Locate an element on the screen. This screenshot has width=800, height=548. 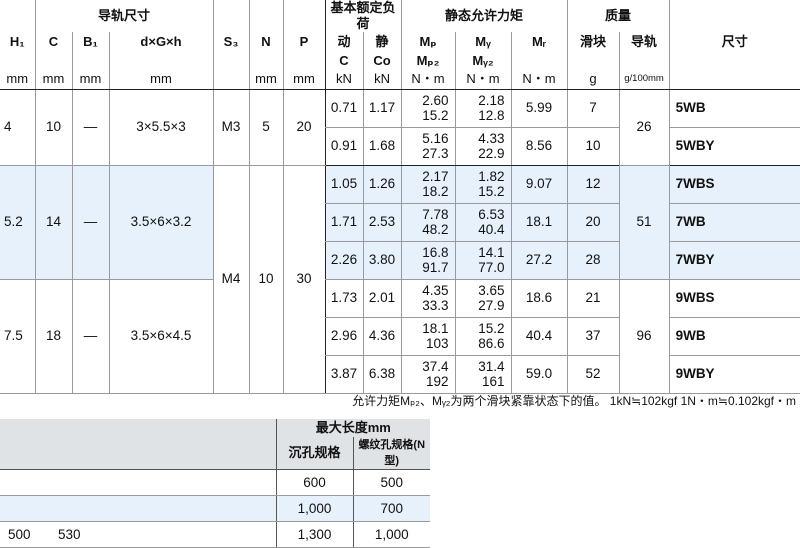
cell-my-value: 1.82 is located at coordinates (491, 176).